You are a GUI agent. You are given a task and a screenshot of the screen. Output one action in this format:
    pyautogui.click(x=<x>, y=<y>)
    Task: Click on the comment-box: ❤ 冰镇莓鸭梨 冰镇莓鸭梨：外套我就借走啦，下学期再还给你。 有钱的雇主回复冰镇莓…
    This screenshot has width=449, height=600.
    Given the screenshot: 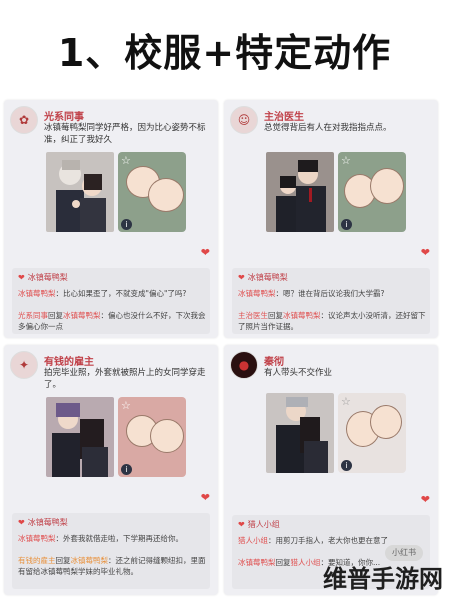 What is the action you would take?
    pyautogui.click(x=111, y=551)
    